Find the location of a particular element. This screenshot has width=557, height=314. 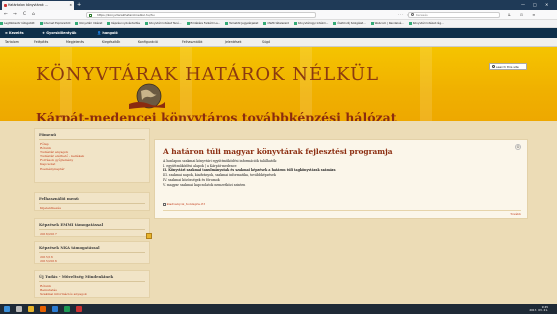

bookmark-item: Temetők Jegyzékjeket is located at coordinates (242, 23).